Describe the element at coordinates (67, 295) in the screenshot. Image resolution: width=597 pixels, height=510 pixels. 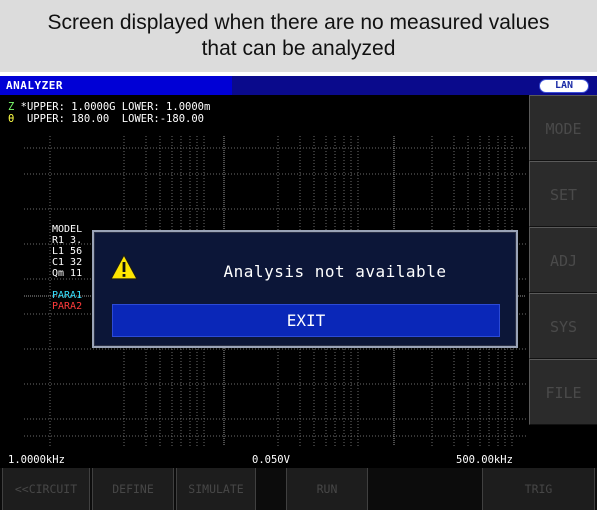
I see `para1-label: PARA1` at that location.